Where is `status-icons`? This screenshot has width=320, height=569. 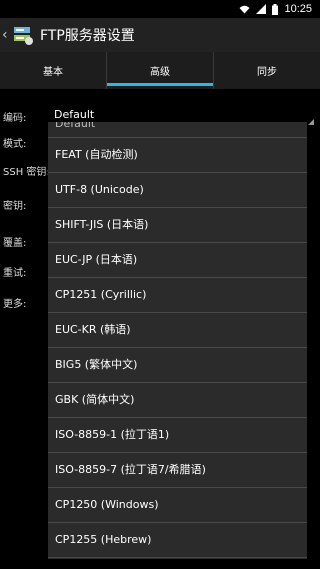
status-icons is located at coordinates (259, 9).